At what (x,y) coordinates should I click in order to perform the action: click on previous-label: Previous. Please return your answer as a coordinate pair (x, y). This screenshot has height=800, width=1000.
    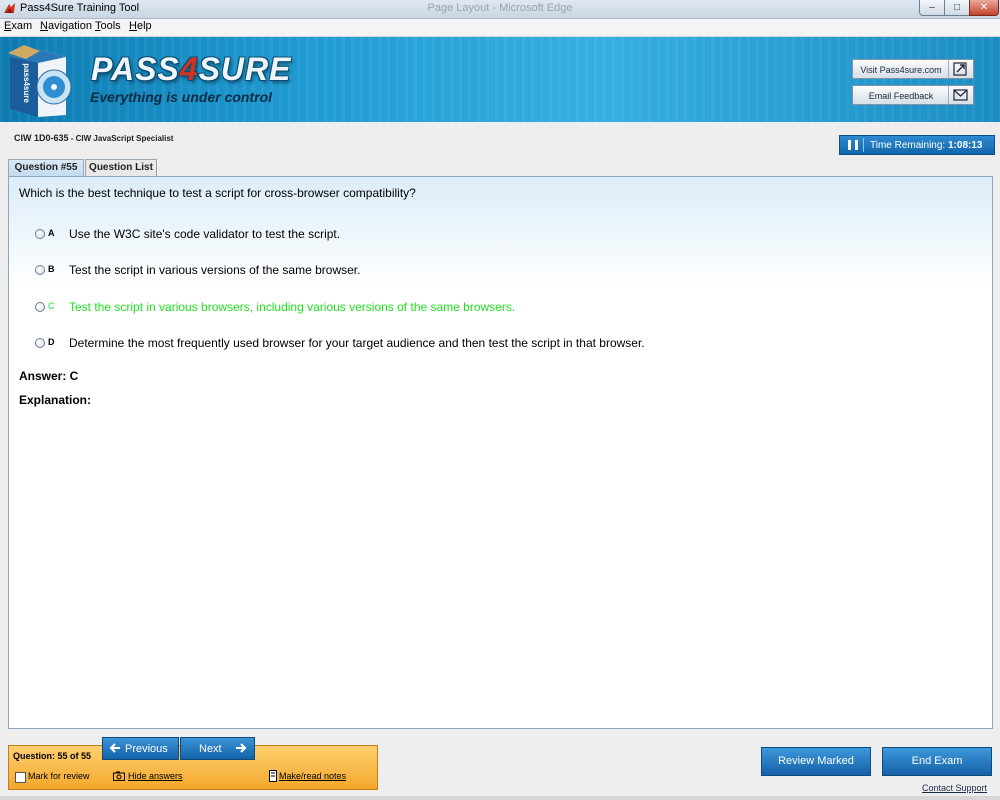
    Looking at the image, I should click on (146, 749).